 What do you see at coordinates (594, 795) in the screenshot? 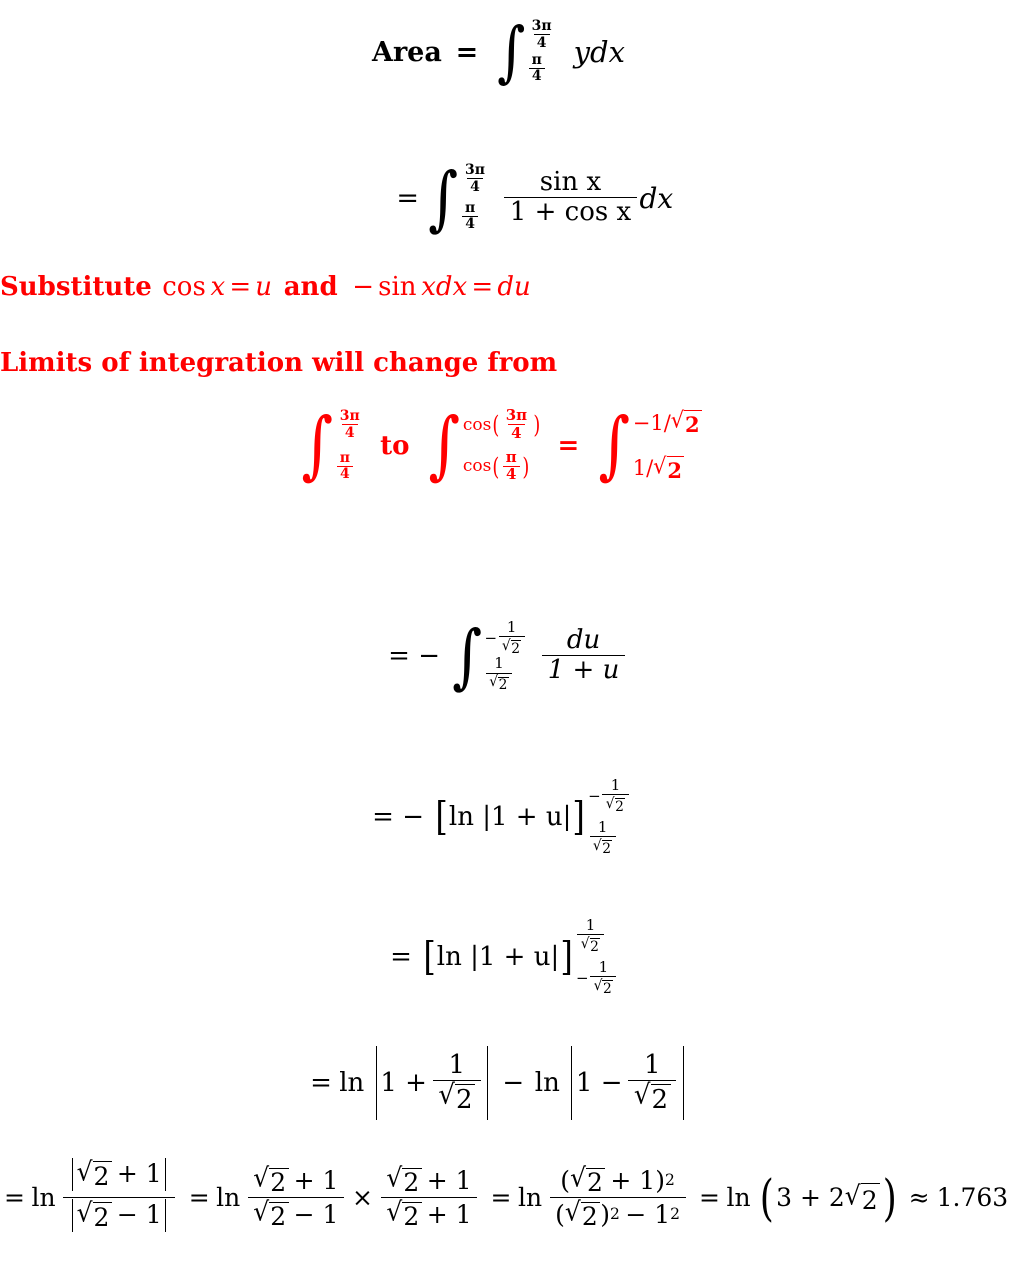
I see `eval-neg-sup-sign: −` at bounding box center [594, 795].